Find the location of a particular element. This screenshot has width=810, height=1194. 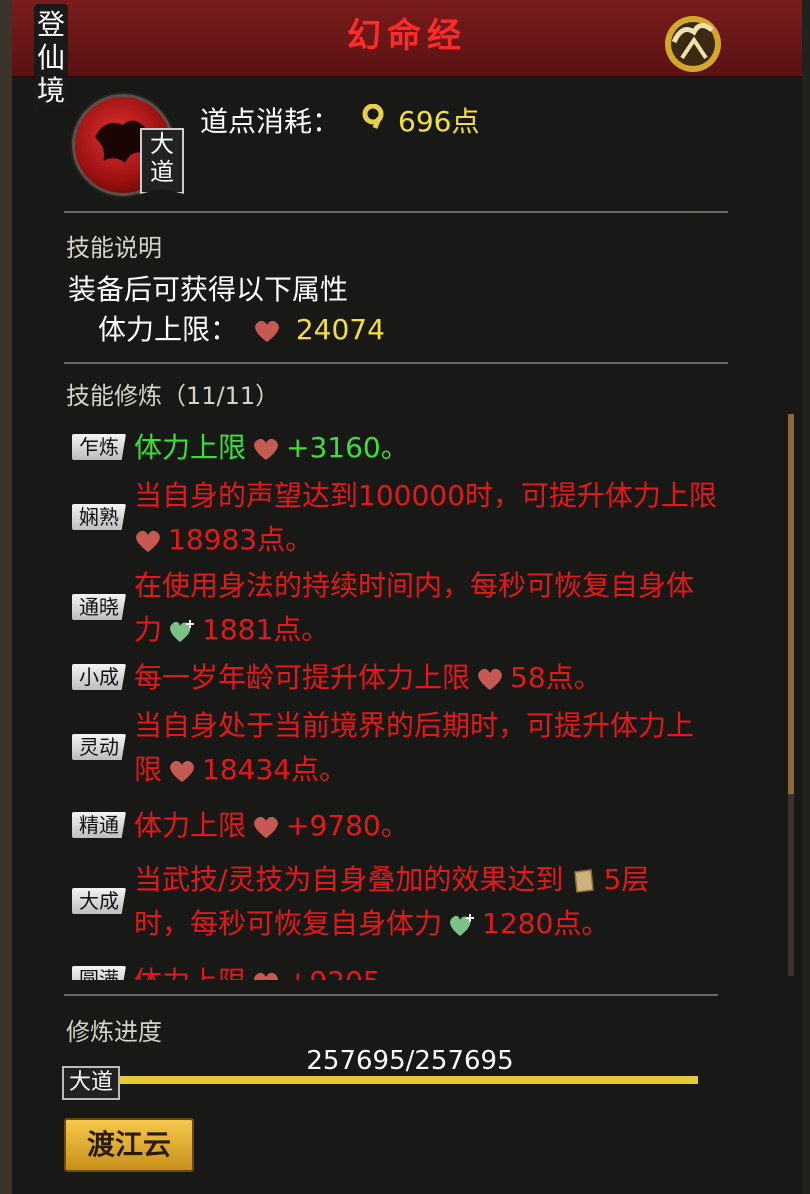

cost-label: 道点消耗： is located at coordinates (270, 121).